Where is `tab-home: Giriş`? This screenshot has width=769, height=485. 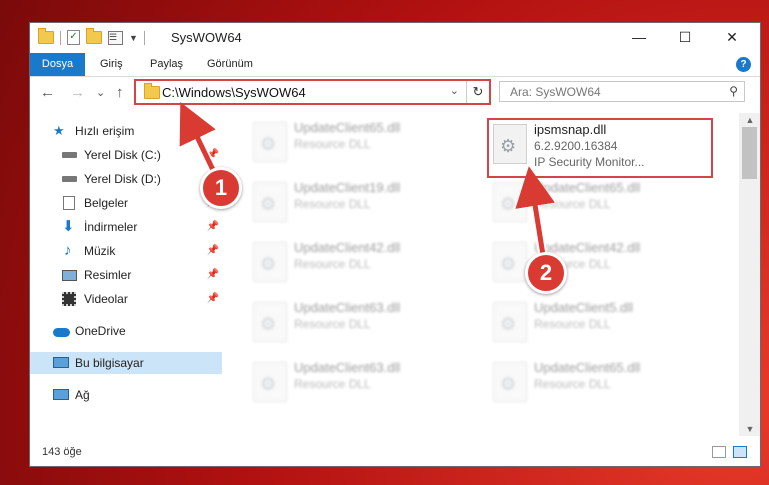 tab-home: Giriş is located at coordinates (111, 64).